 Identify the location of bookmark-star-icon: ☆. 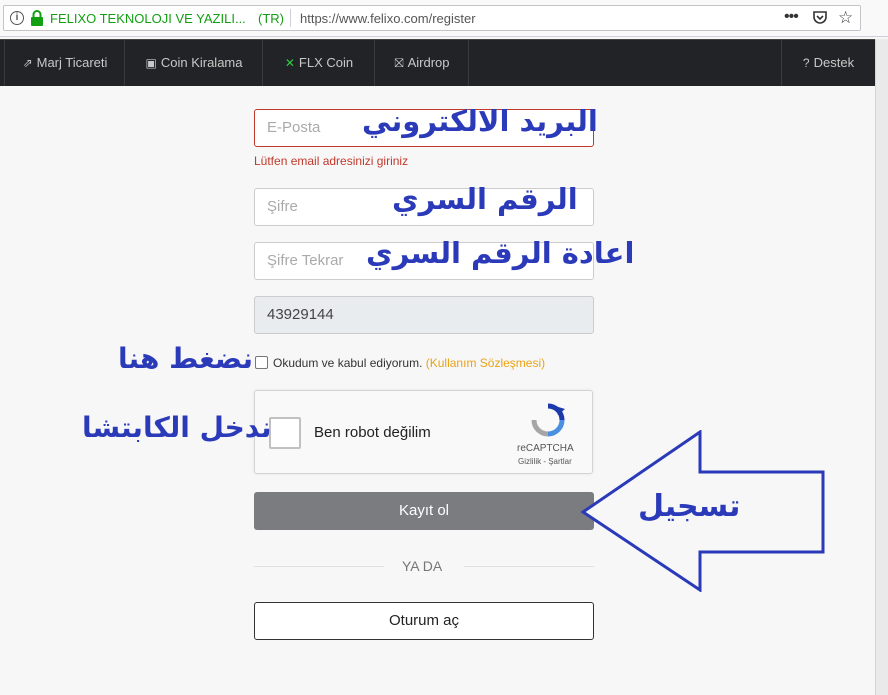
(845, 18).